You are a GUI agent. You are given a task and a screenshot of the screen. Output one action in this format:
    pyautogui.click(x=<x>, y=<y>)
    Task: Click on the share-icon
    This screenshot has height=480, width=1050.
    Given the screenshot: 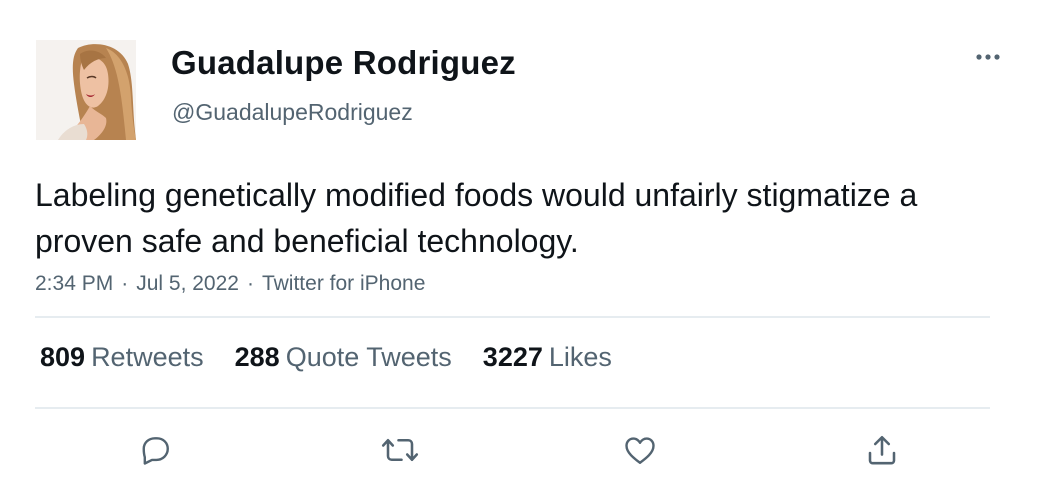 What is the action you would take?
    pyautogui.click(x=882, y=450)
    